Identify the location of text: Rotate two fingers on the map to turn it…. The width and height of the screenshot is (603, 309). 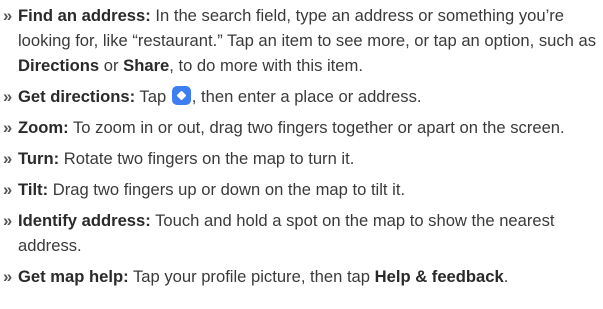
(207, 158).